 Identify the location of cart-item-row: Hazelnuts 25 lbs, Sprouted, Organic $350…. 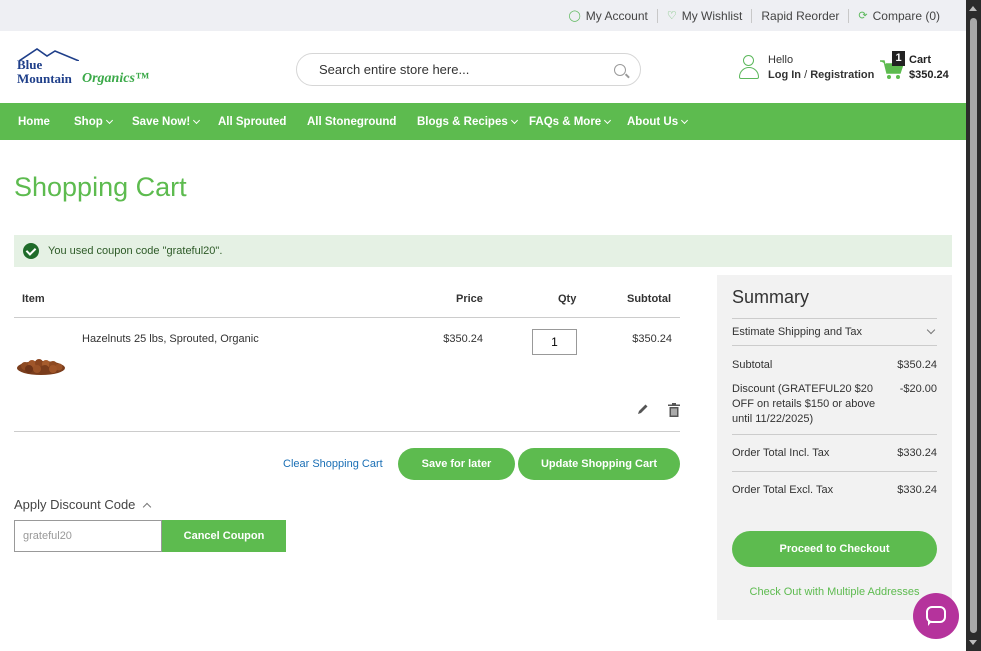
(347, 375).